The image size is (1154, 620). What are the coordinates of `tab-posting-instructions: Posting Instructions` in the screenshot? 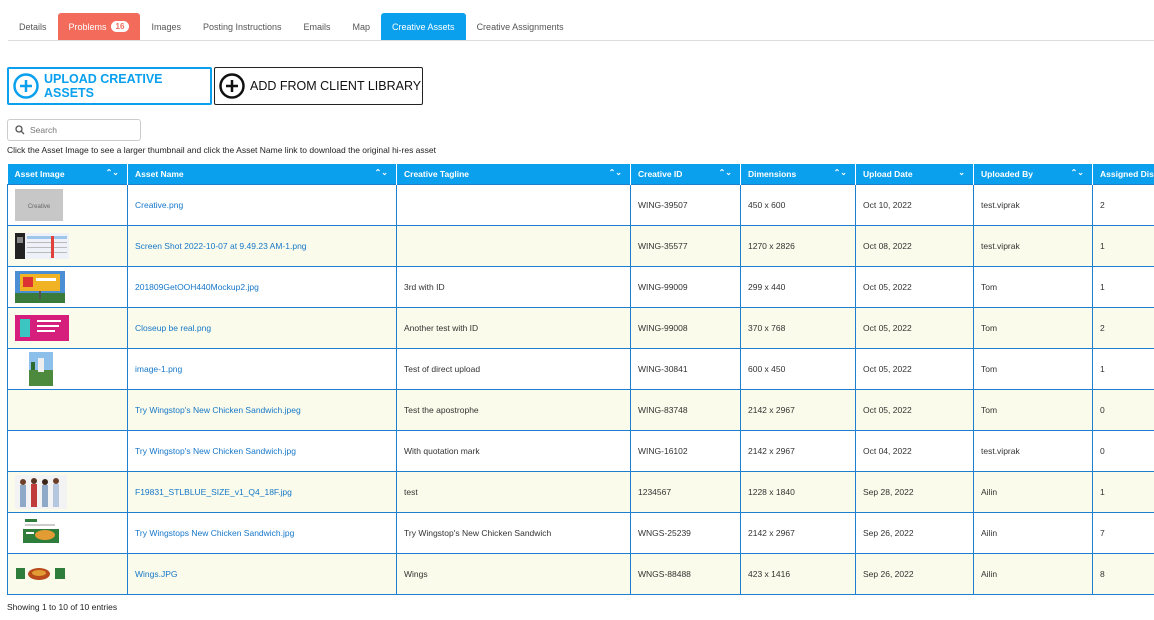 It's located at (242, 26).